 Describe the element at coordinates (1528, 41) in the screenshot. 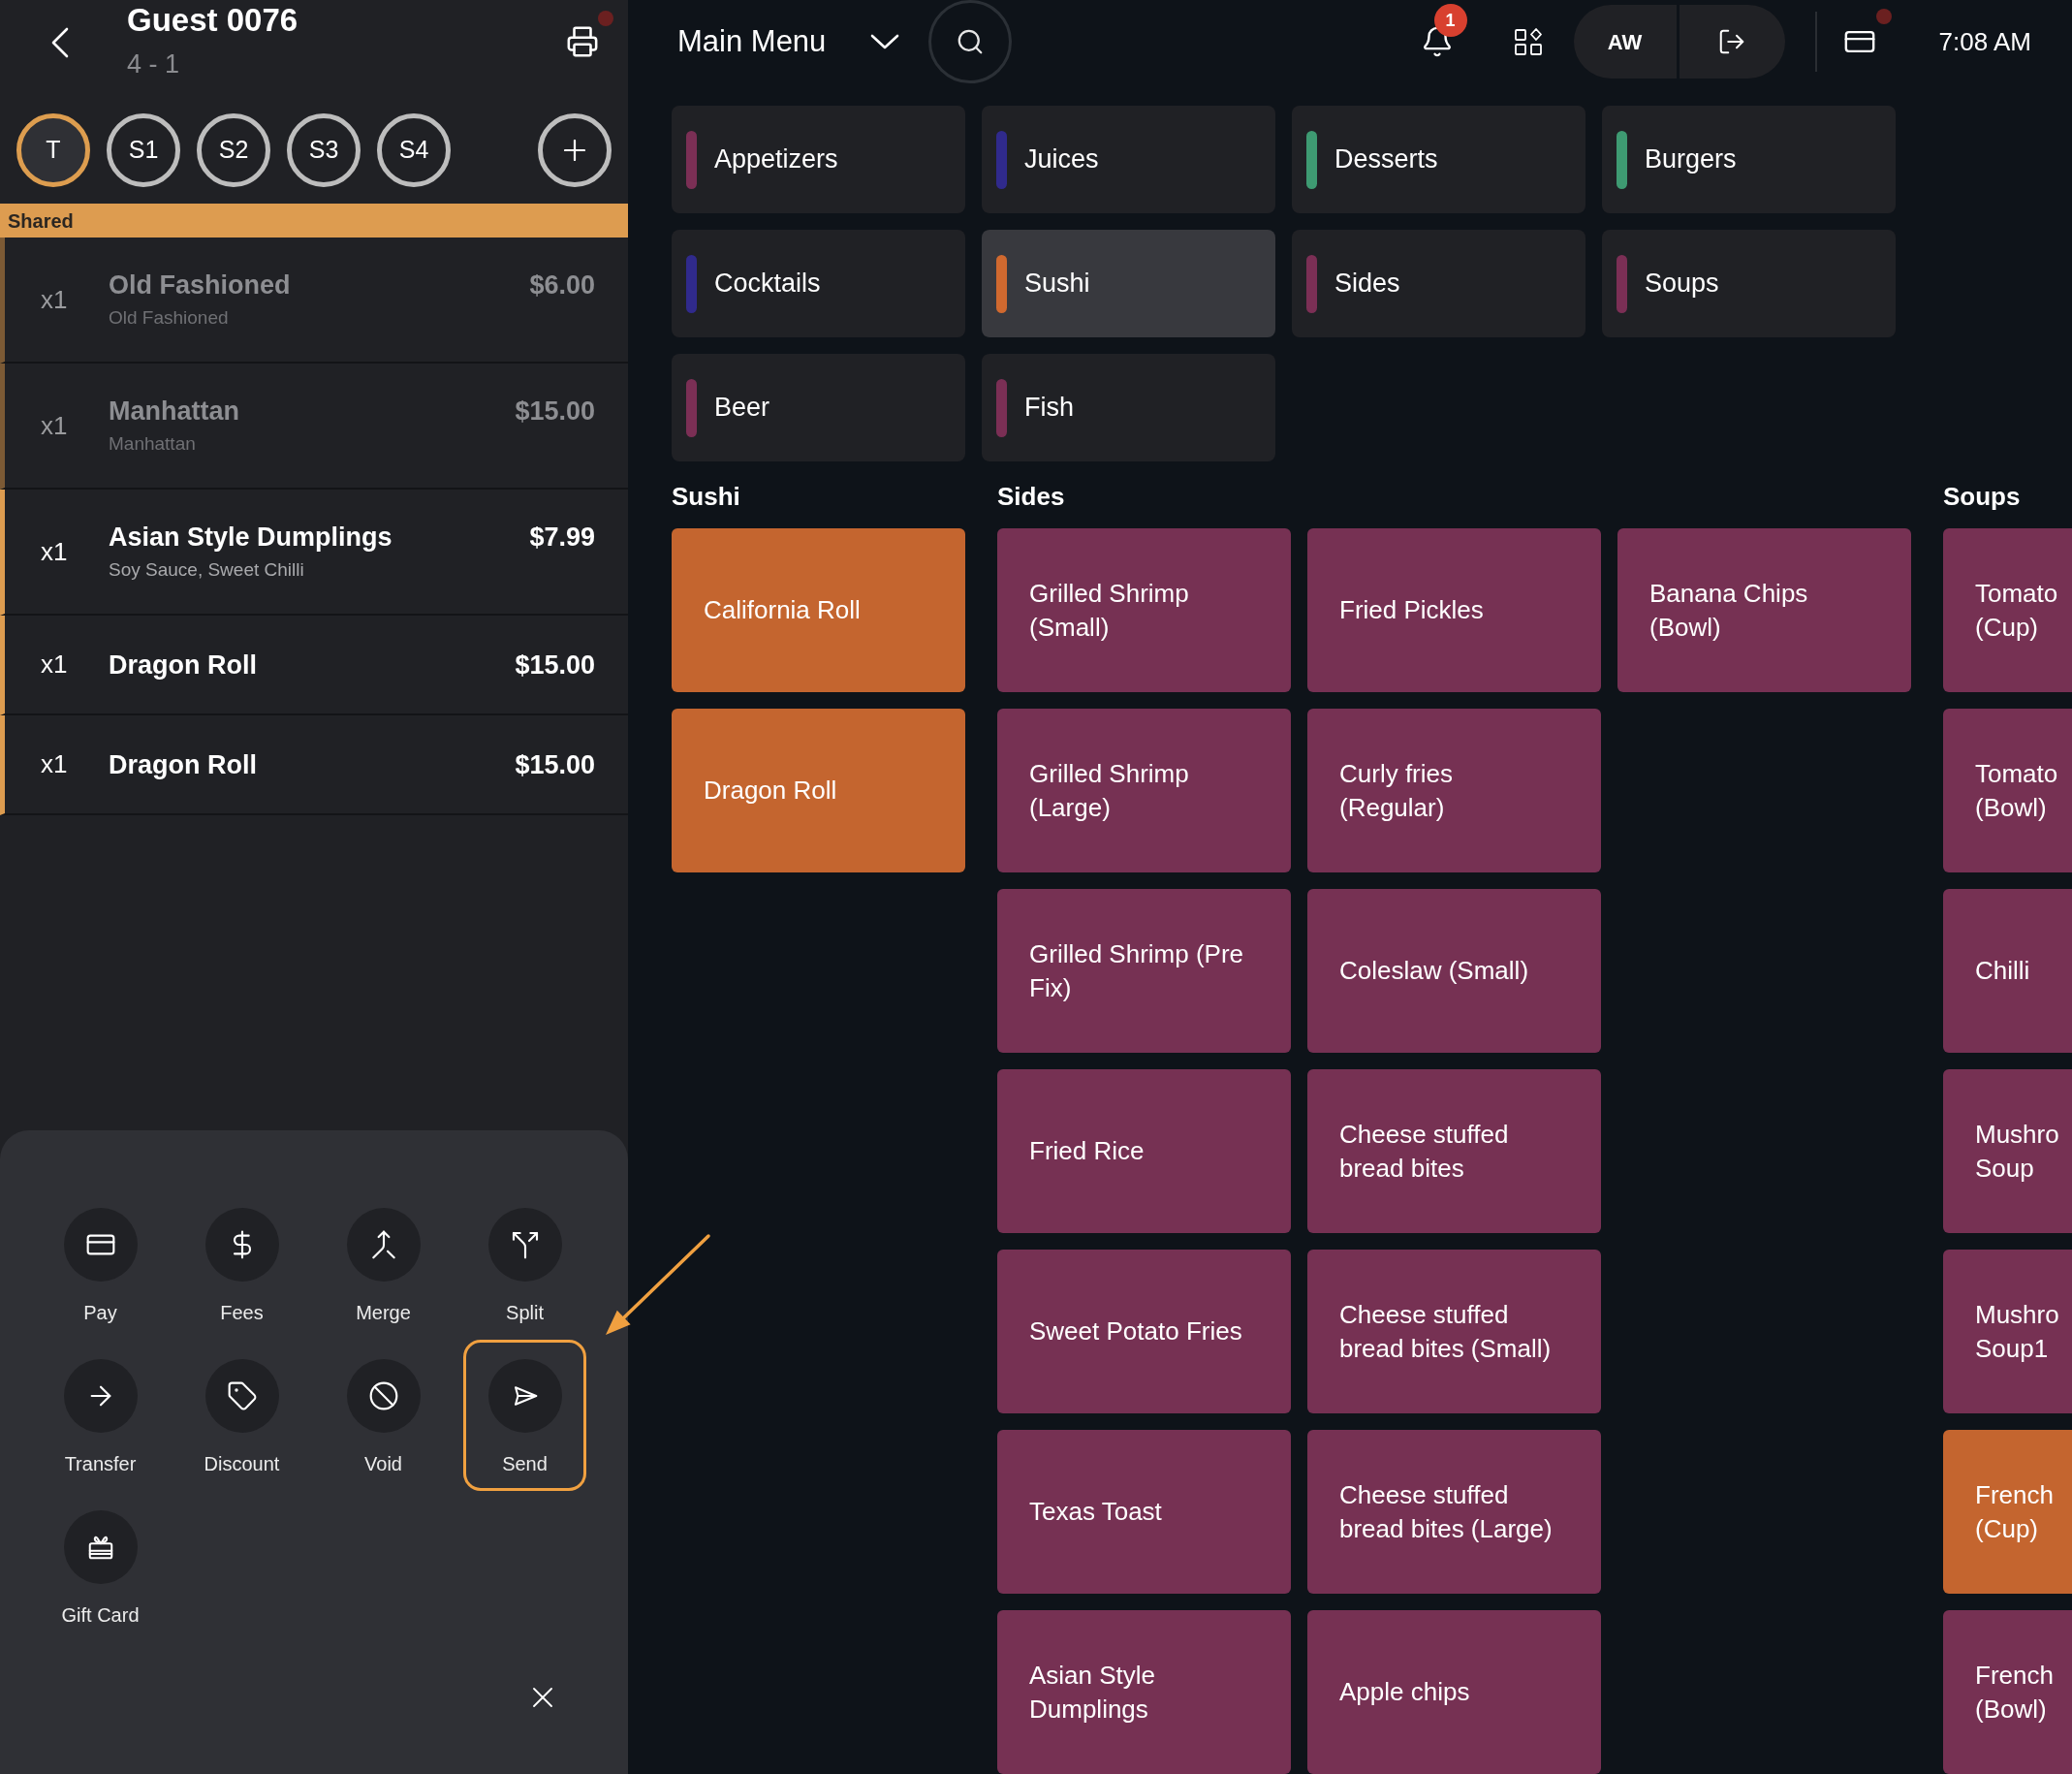

I see `apps-grid-icon` at that location.